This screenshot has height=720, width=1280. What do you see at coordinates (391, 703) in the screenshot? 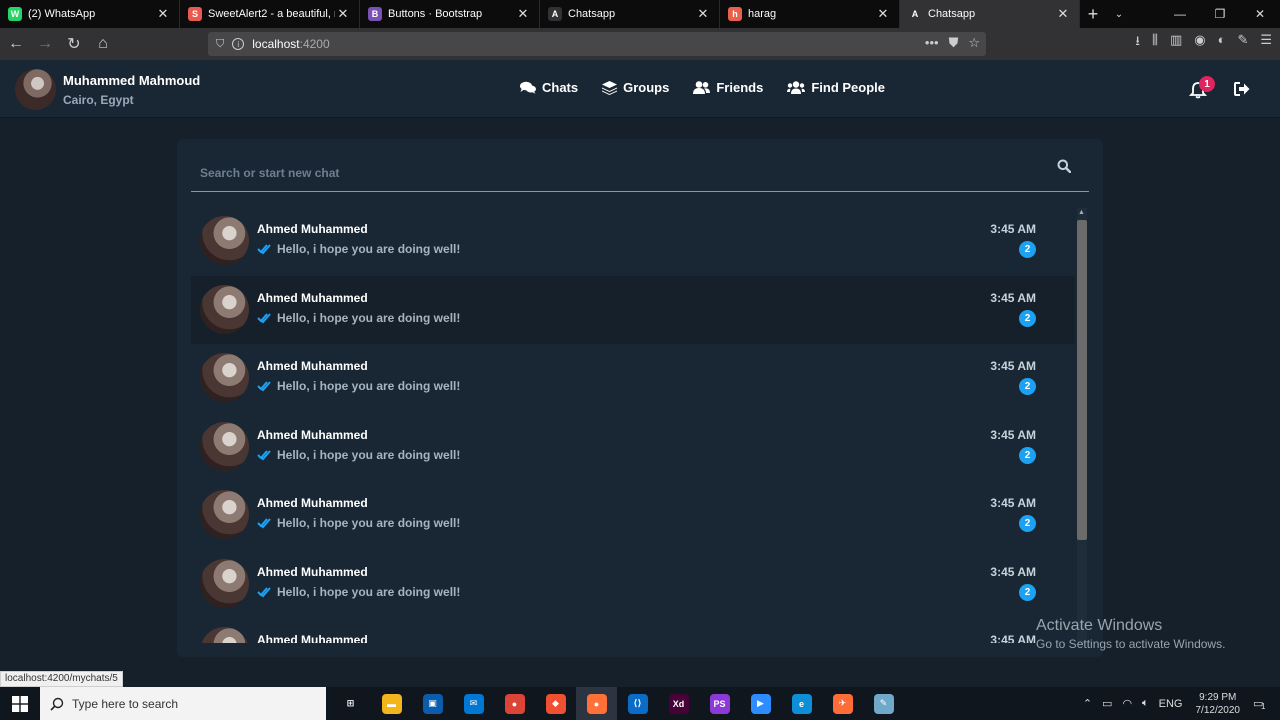
I see `taskbar-app: ▬` at bounding box center [391, 703].